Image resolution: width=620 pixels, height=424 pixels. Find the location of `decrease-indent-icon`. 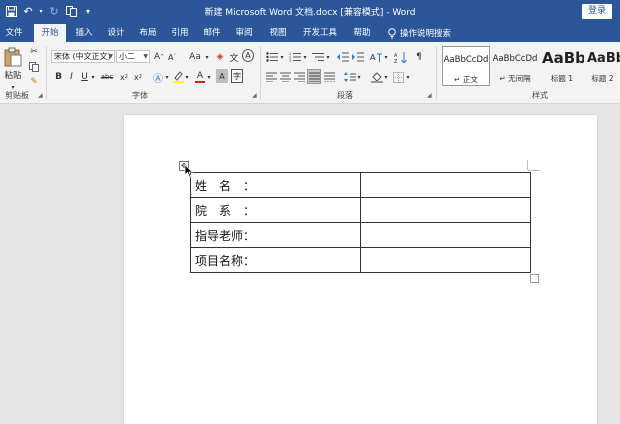

decrease-indent-icon is located at coordinates (342, 57).